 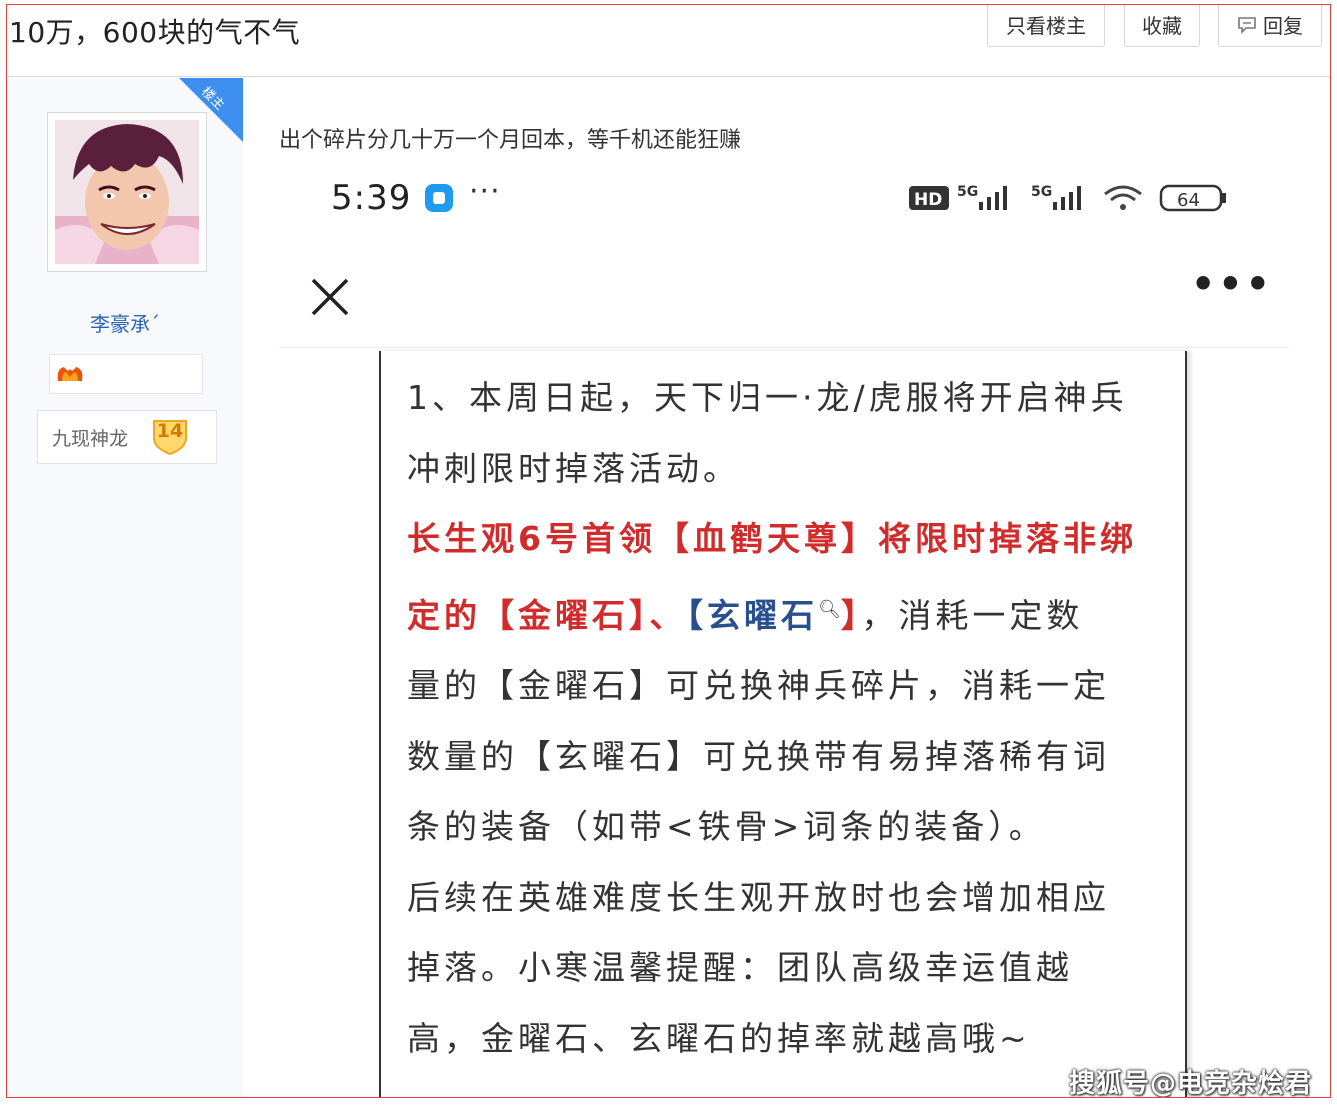 I want to click on level-badge: 14, so click(x=170, y=437).